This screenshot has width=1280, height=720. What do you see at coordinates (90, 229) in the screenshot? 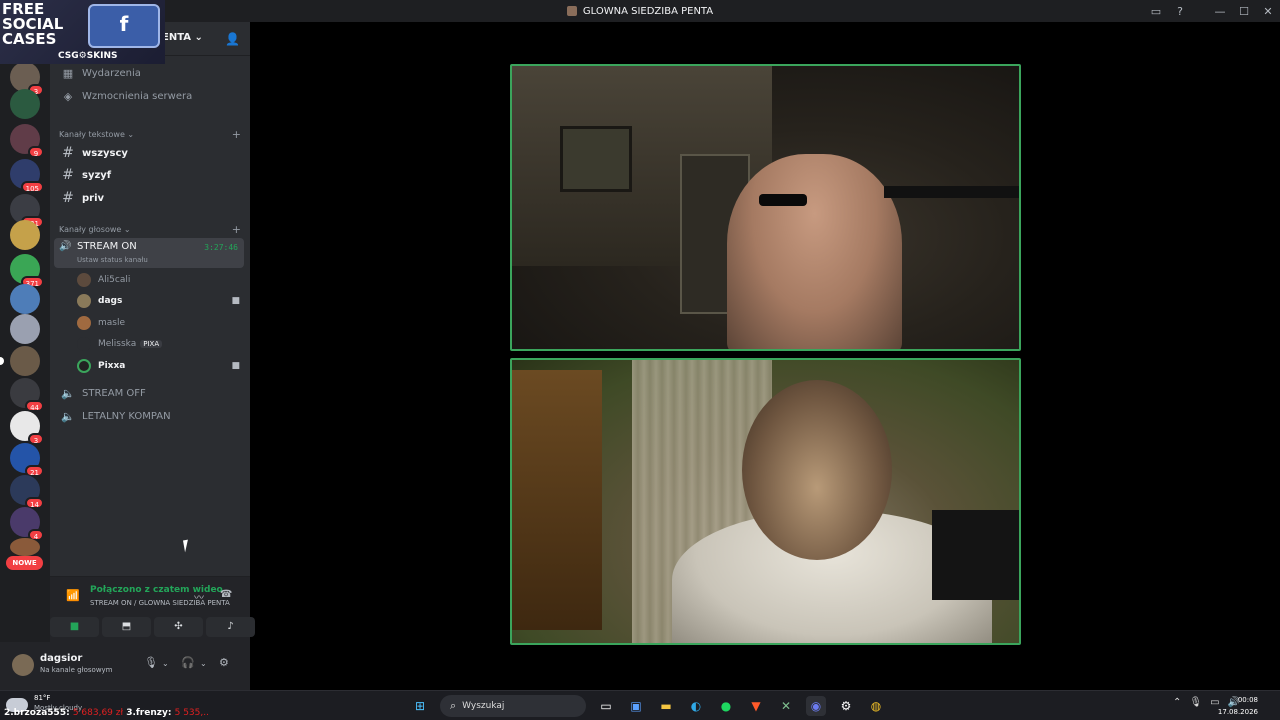
I see `category-label: Kanały głosowe` at bounding box center [90, 229].